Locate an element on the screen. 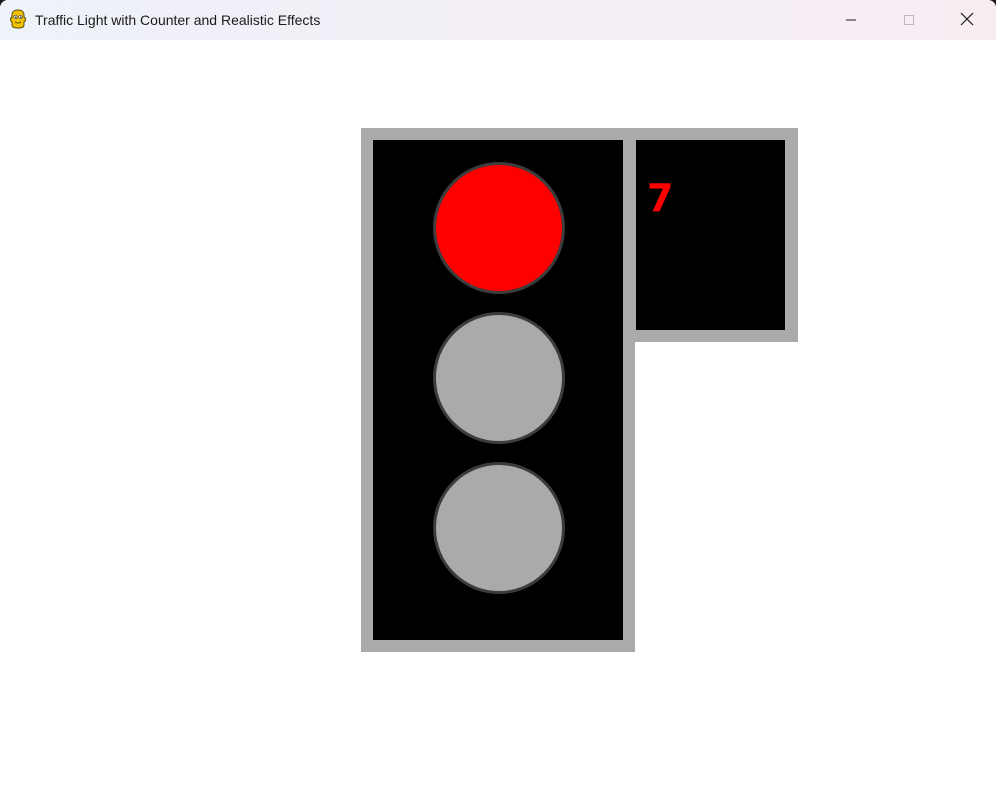  green-lamp is located at coordinates (499, 528).